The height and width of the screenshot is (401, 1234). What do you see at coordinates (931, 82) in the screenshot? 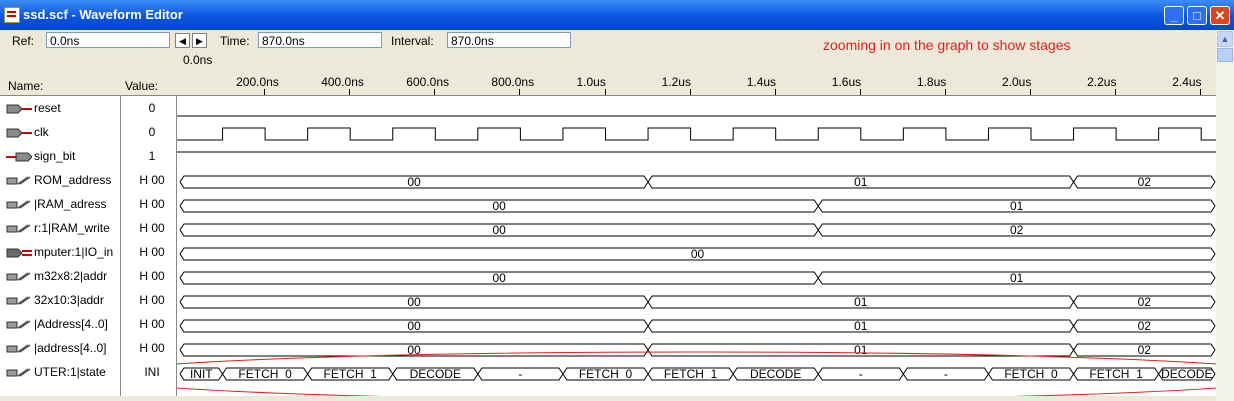
I see `ruler-tick-label: 1.8us` at bounding box center [931, 82].